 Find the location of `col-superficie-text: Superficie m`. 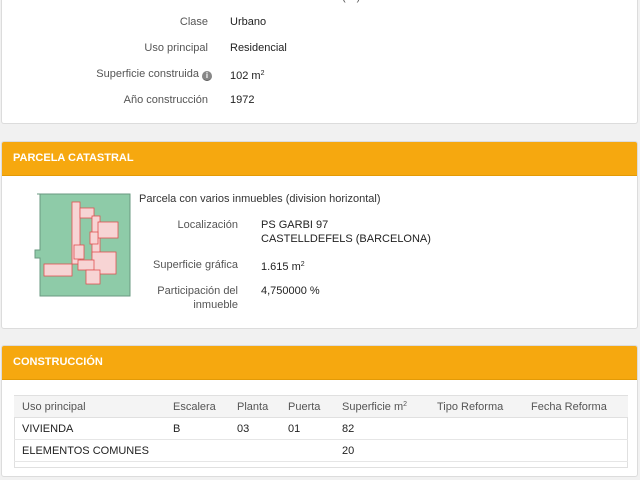

col-superficie-text: Superficie m is located at coordinates (373, 406).